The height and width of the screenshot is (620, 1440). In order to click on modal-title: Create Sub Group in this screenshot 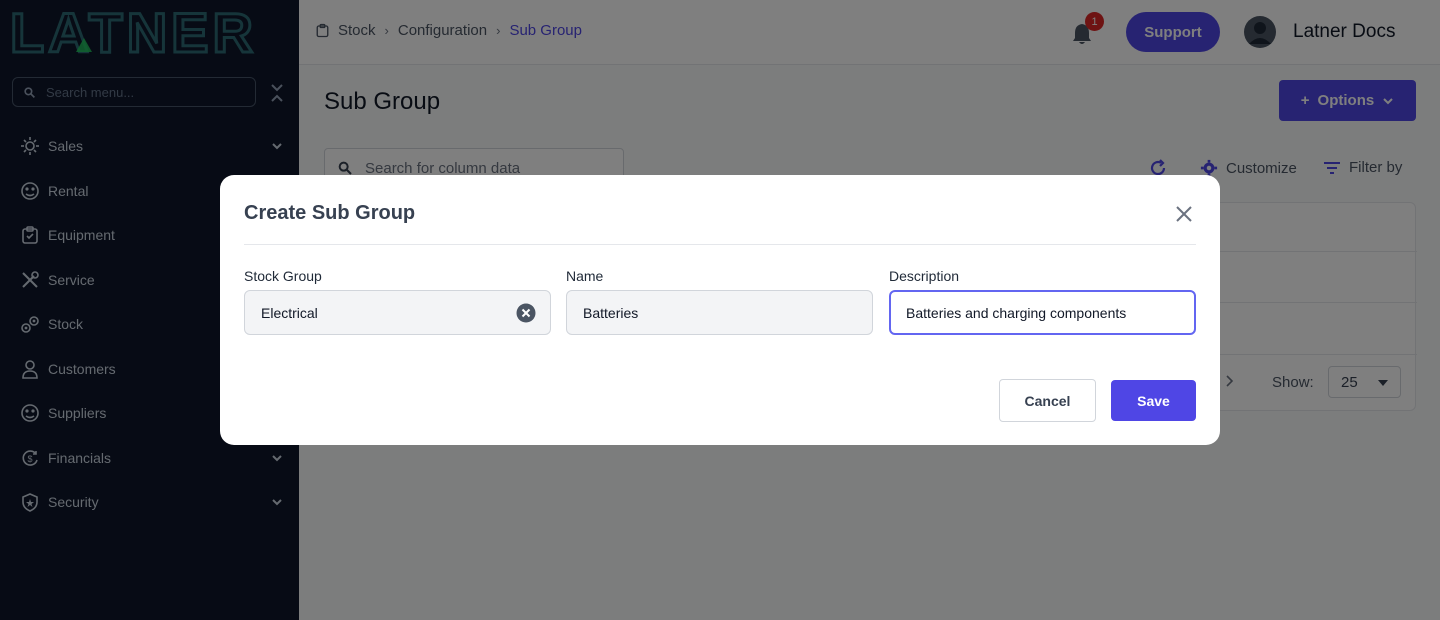, I will do `click(330, 213)`.